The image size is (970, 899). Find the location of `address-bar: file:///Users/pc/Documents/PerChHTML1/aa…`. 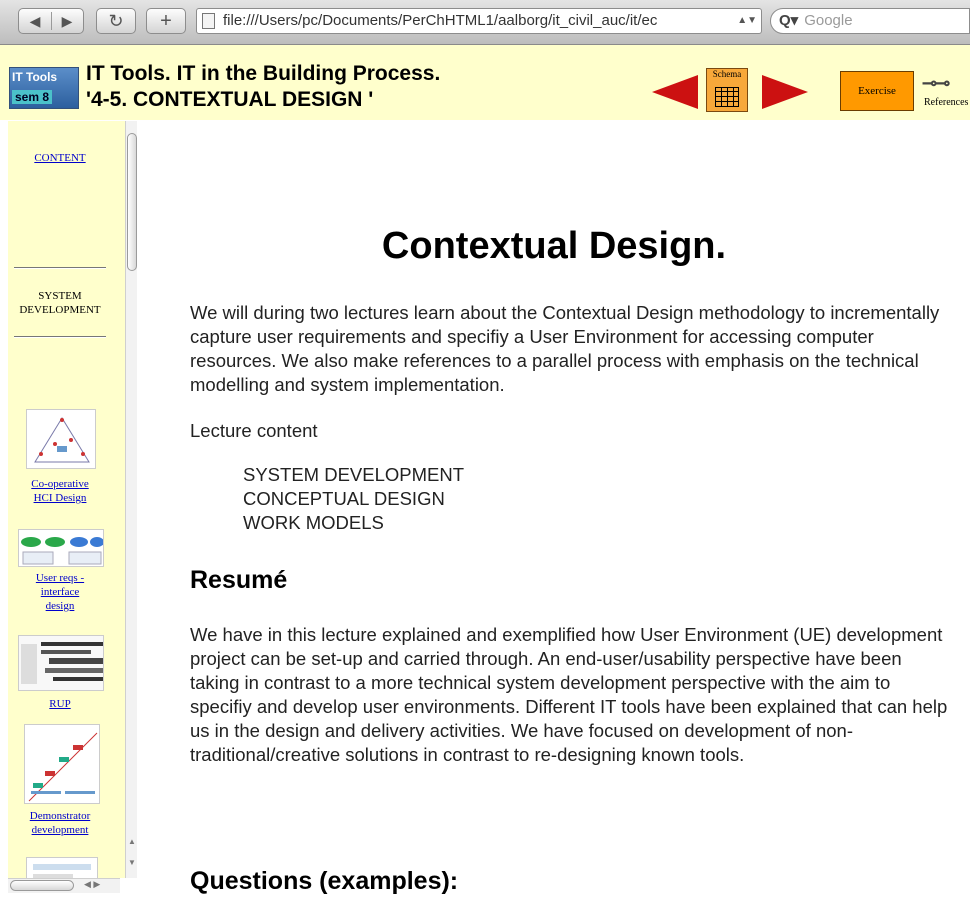

address-bar: file:///Users/pc/Documents/PerChHTML1/aa… is located at coordinates (479, 21).